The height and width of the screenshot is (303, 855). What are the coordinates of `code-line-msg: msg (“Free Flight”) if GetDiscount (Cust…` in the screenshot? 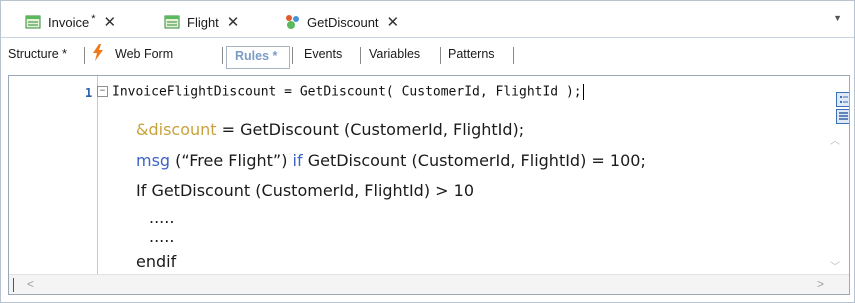 It's located at (391, 160).